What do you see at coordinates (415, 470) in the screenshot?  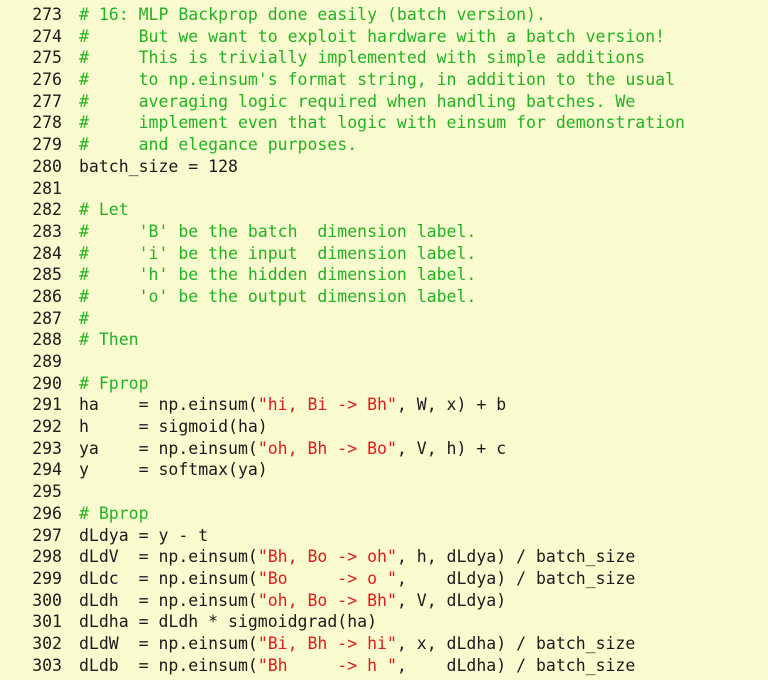 I see `line-content: y = softmax(ya)` at bounding box center [415, 470].